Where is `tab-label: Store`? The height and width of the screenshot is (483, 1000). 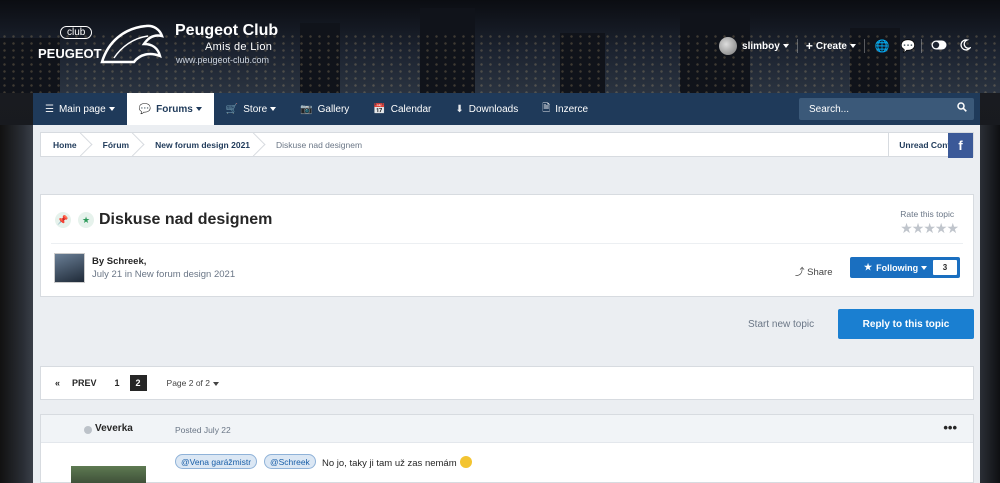 tab-label: Store is located at coordinates (255, 109).